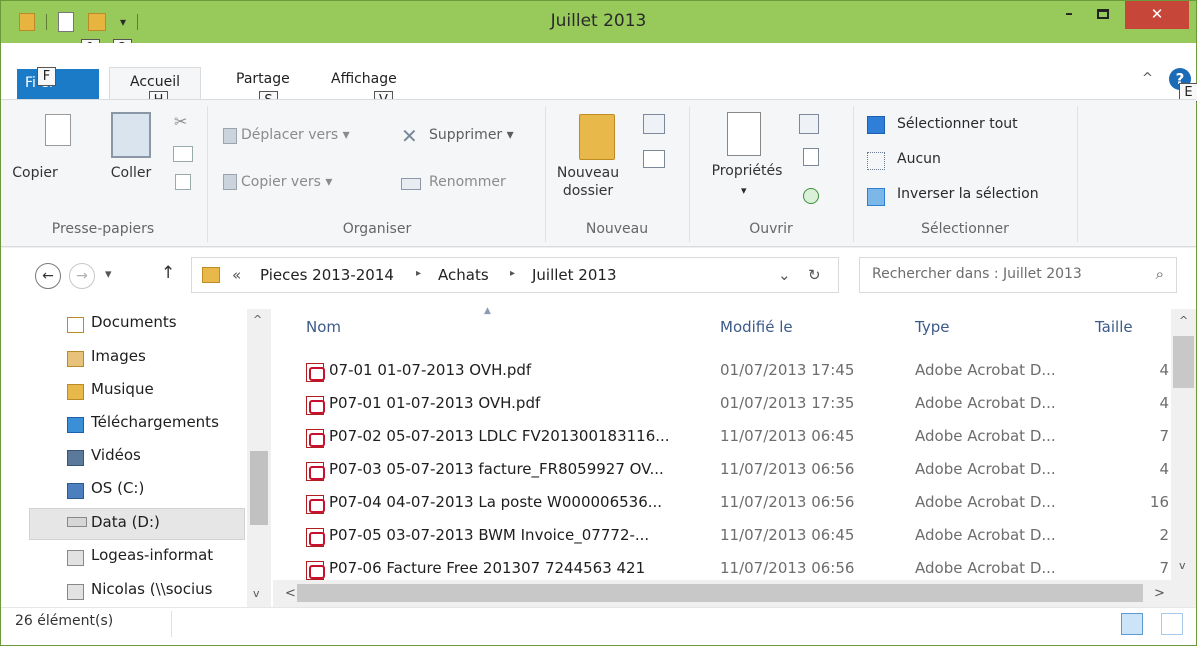  I want to click on search-icon: ⌕, so click(1160, 274).